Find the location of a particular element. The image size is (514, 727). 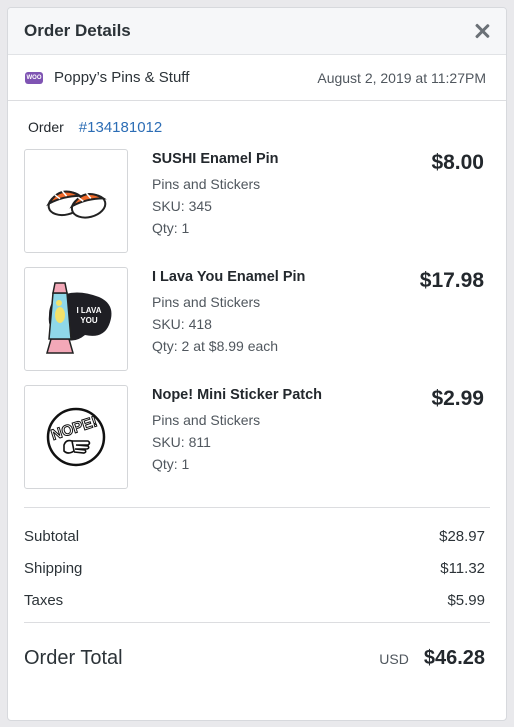

order-total-label: Order Total is located at coordinates (73, 658).